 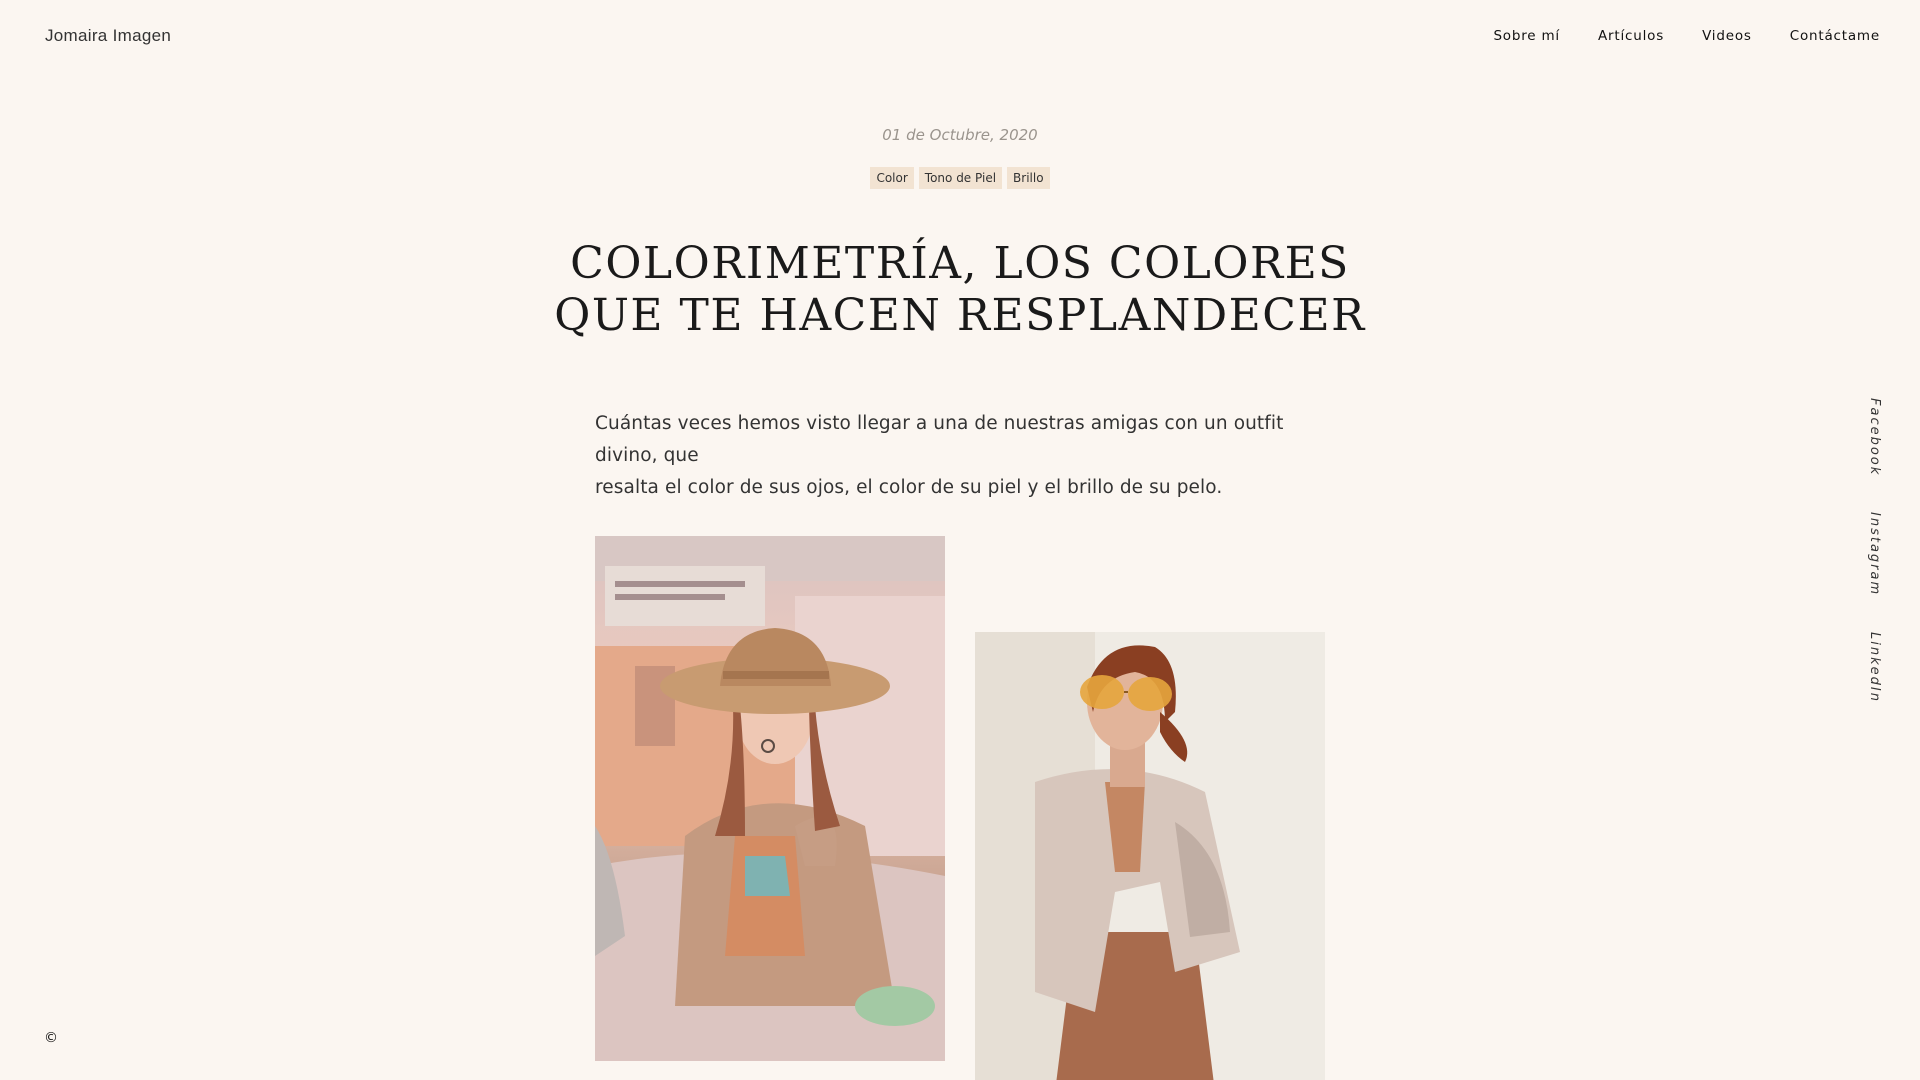 What do you see at coordinates (1631, 36) in the screenshot?
I see `nav-item-articulos: Artículos` at bounding box center [1631, 36].